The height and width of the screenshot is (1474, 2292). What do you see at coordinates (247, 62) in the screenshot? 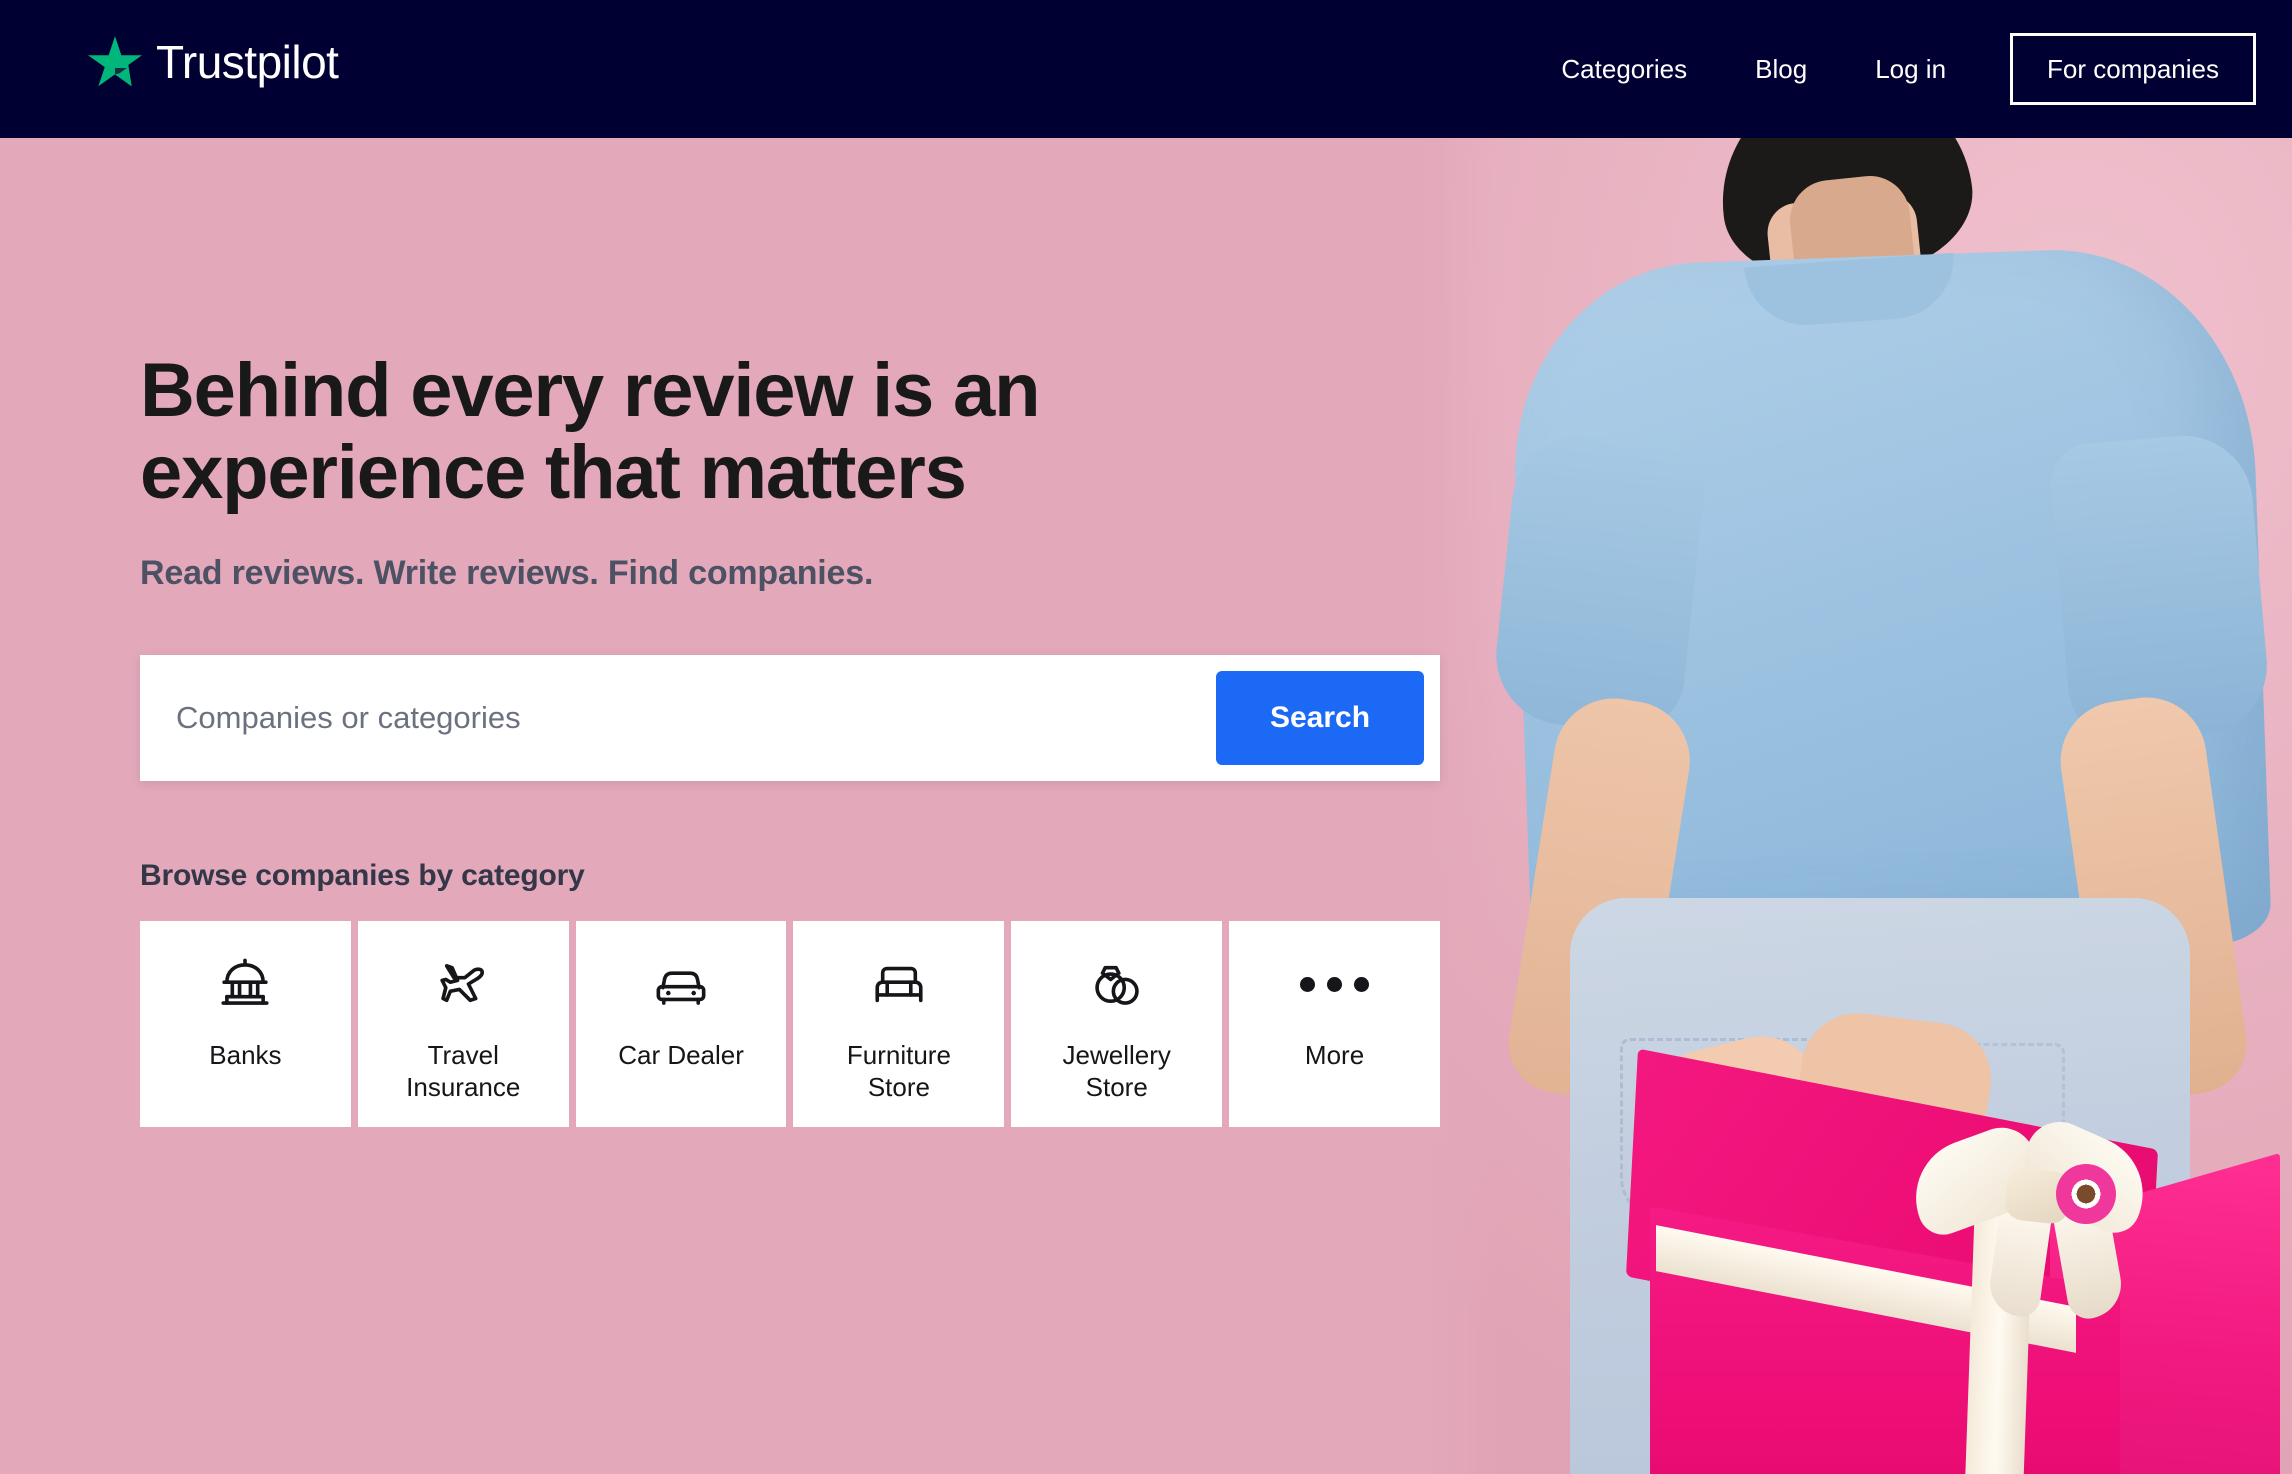
I see `logo-text: Trustpilot` at bounding box center [247, 62].